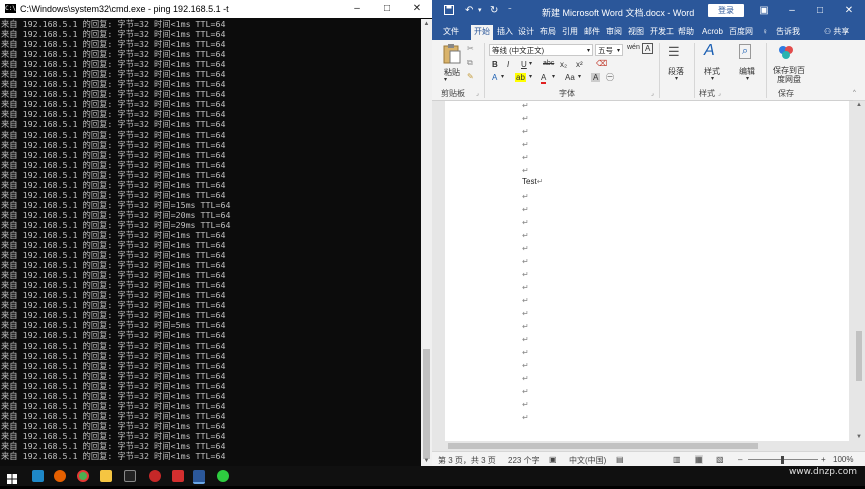  What do you see at coordinates (83, 476) in the screenshot?
I see `chrome-icon` at bounding box center [83, 476].